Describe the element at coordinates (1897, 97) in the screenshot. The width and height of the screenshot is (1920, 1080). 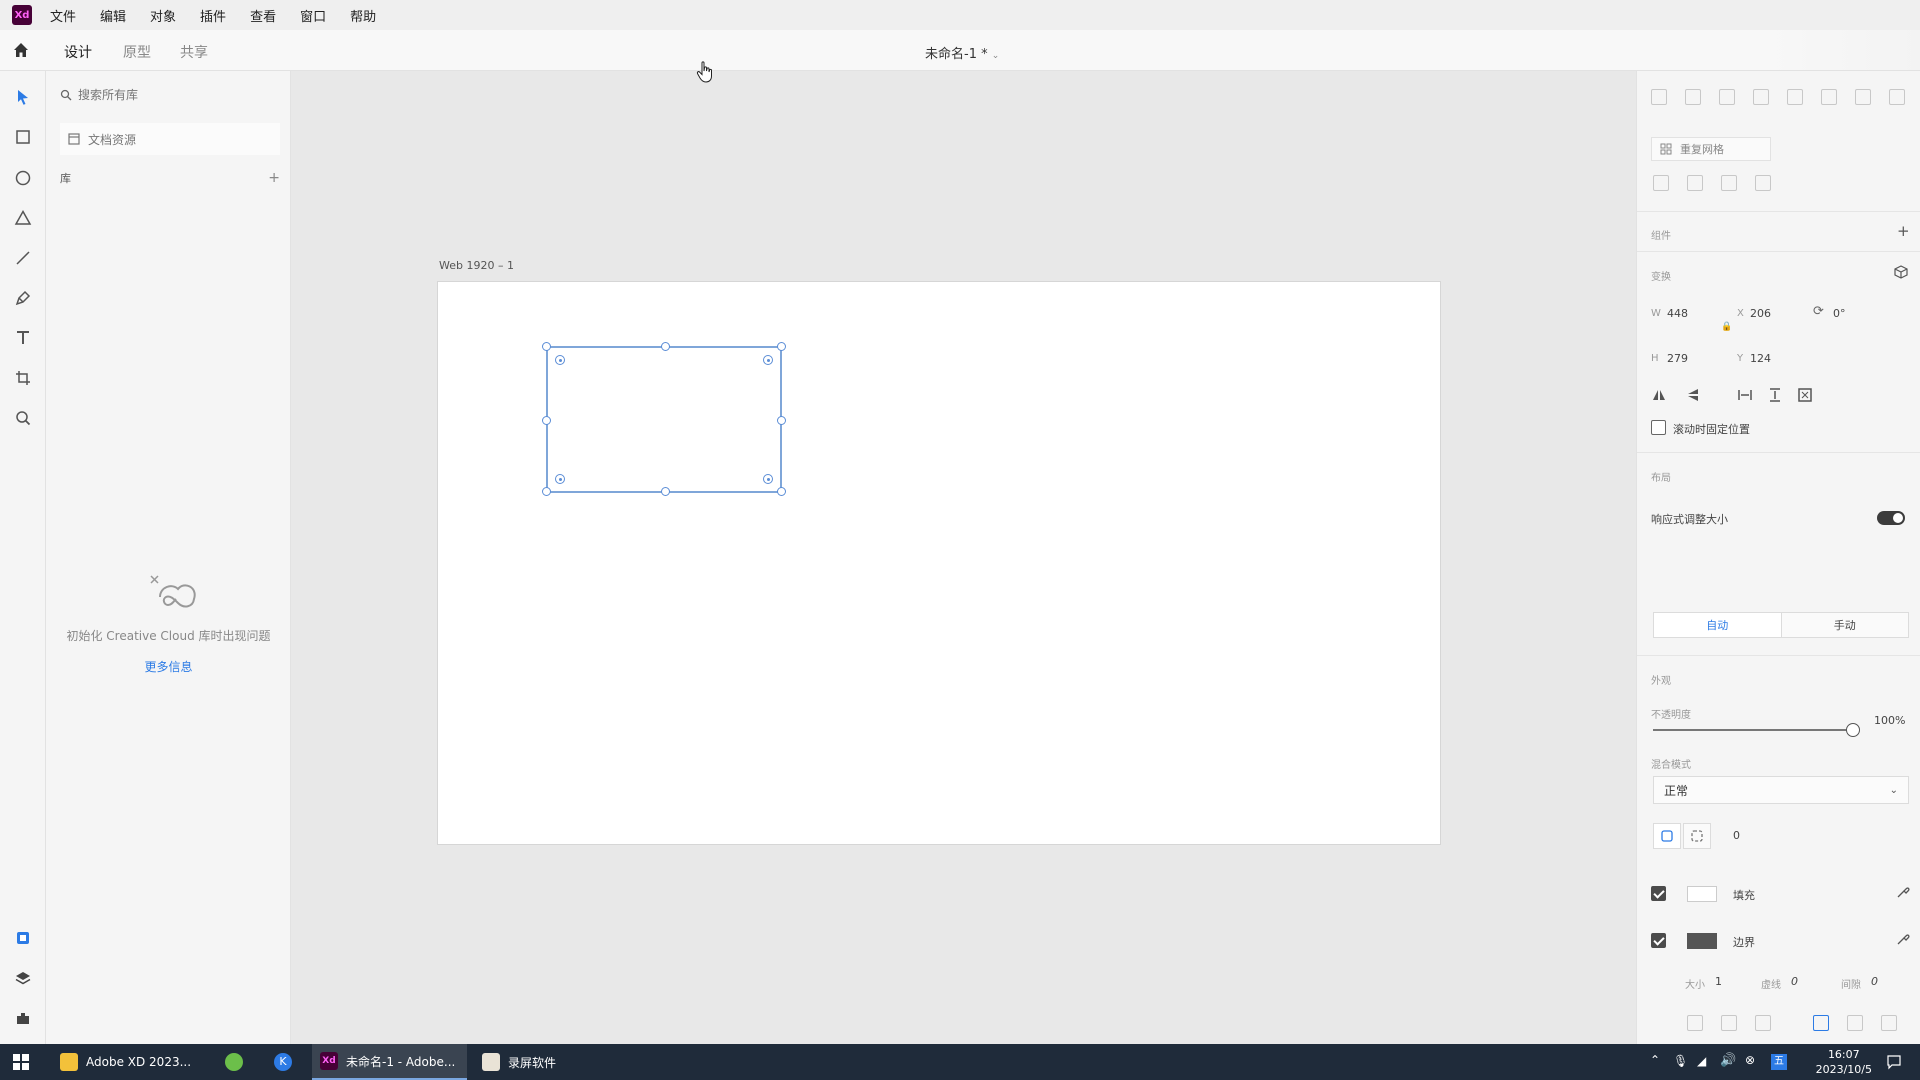
I see `distribute-v-icon` at that location.